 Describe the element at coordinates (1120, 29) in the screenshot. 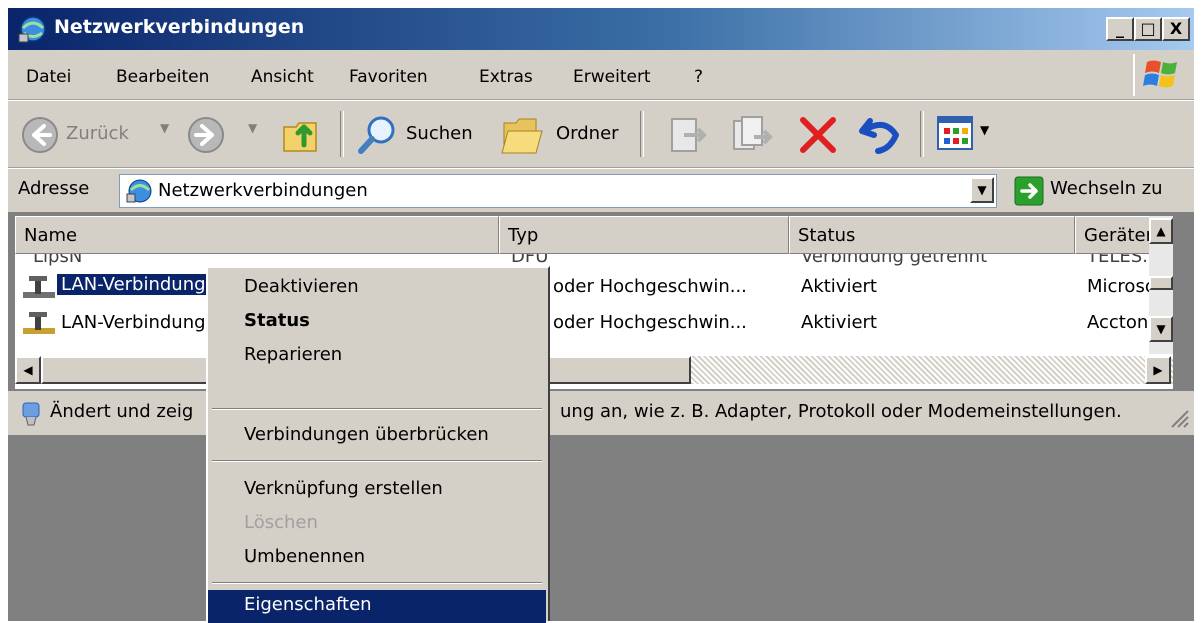

I see `minimize-button: _` at that location.